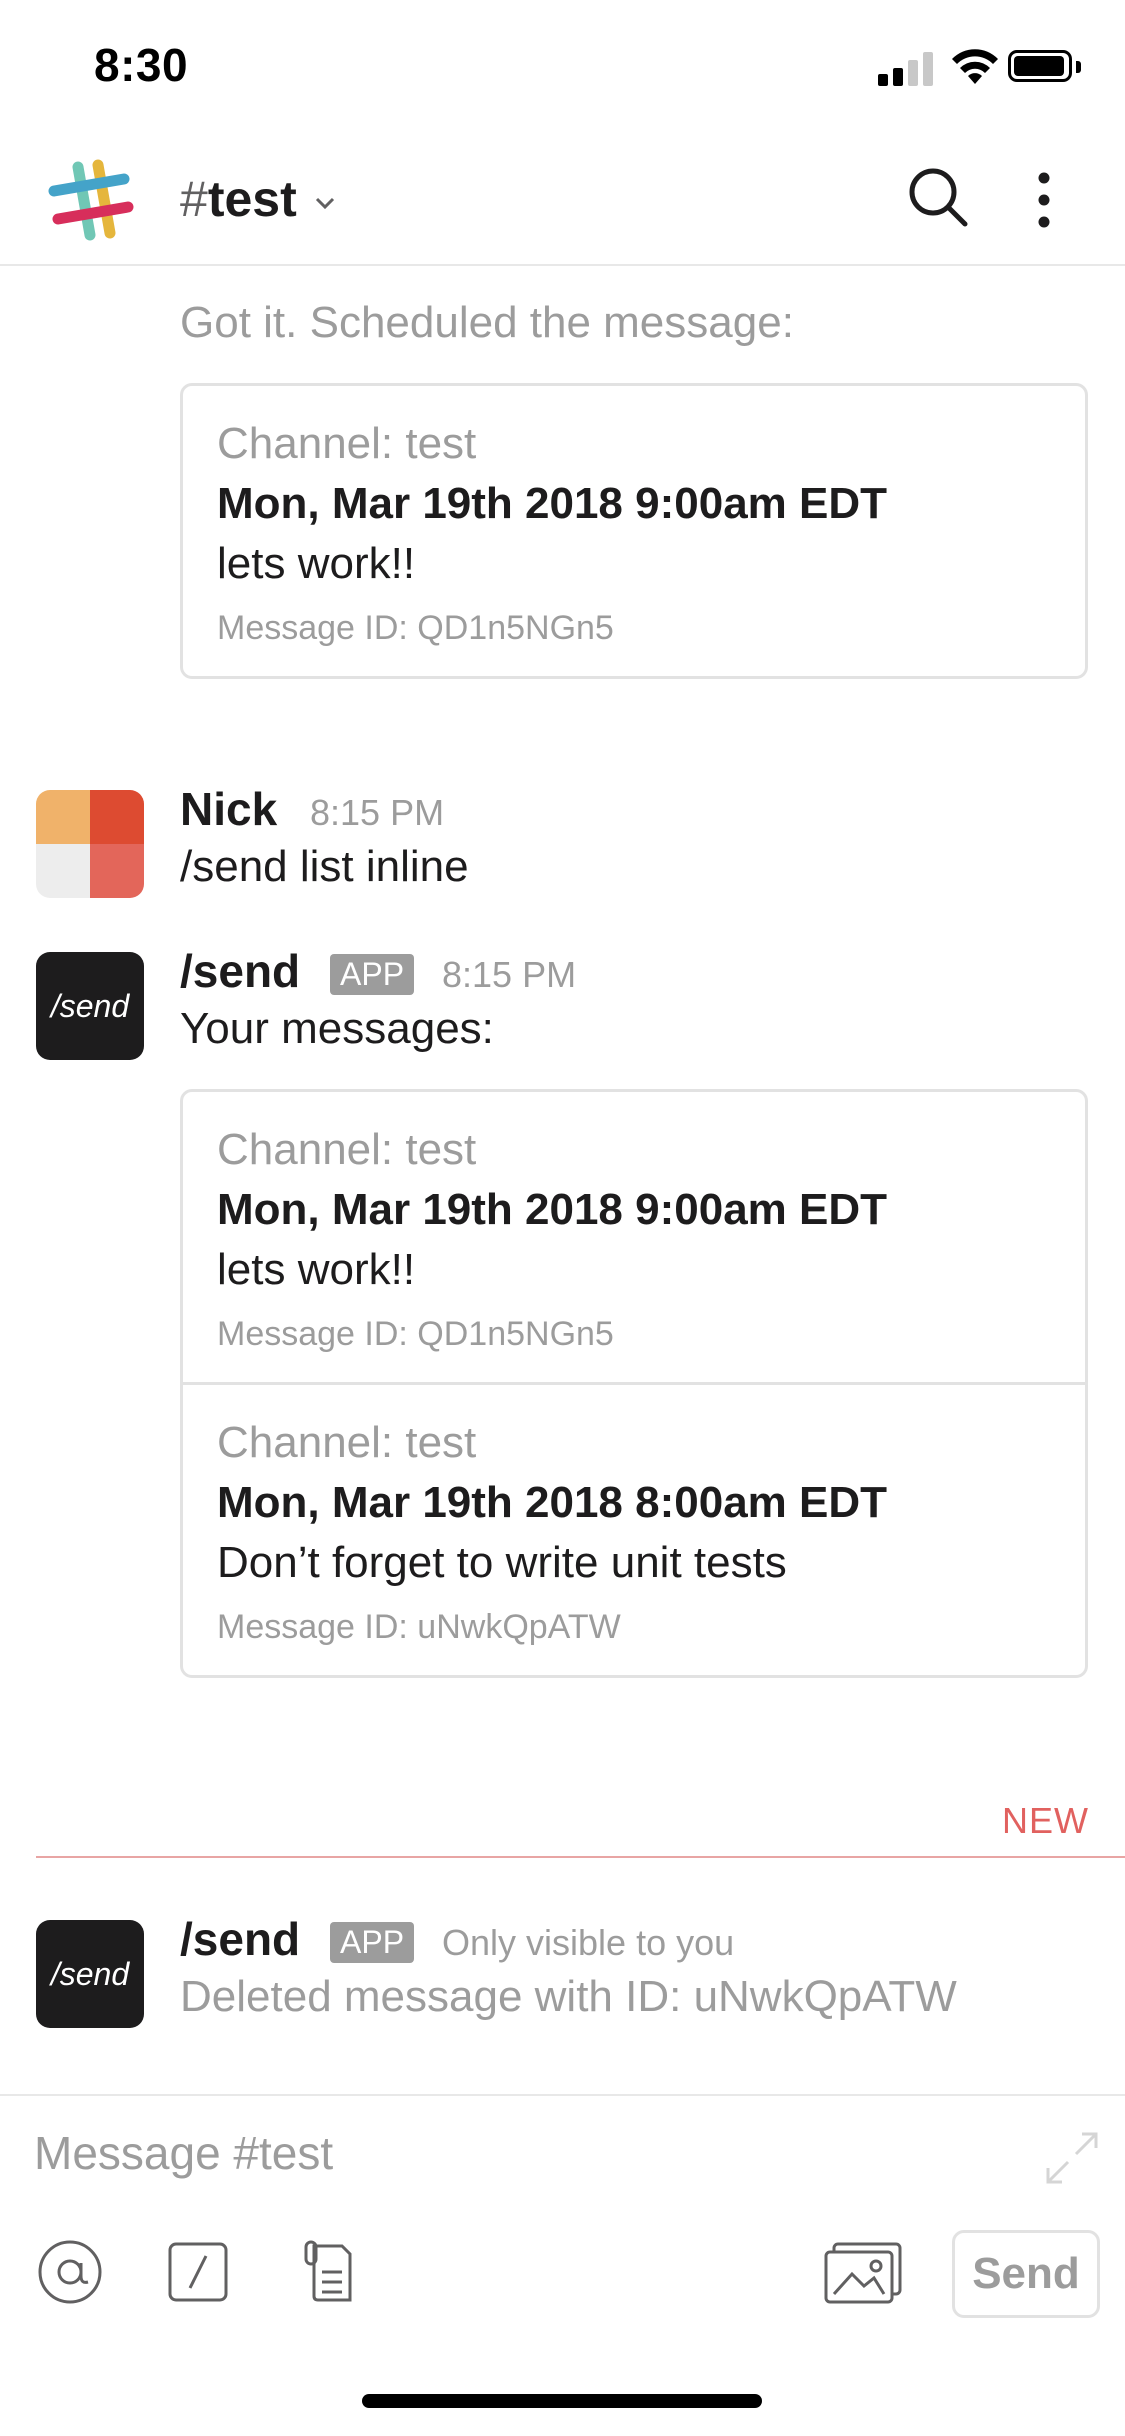 The height and width of the screenshot is (2436, 1125). What do you see at coordinates (252, 199) in the screenshot?
I see `channel-name: test` at bounding box center [252, 199].